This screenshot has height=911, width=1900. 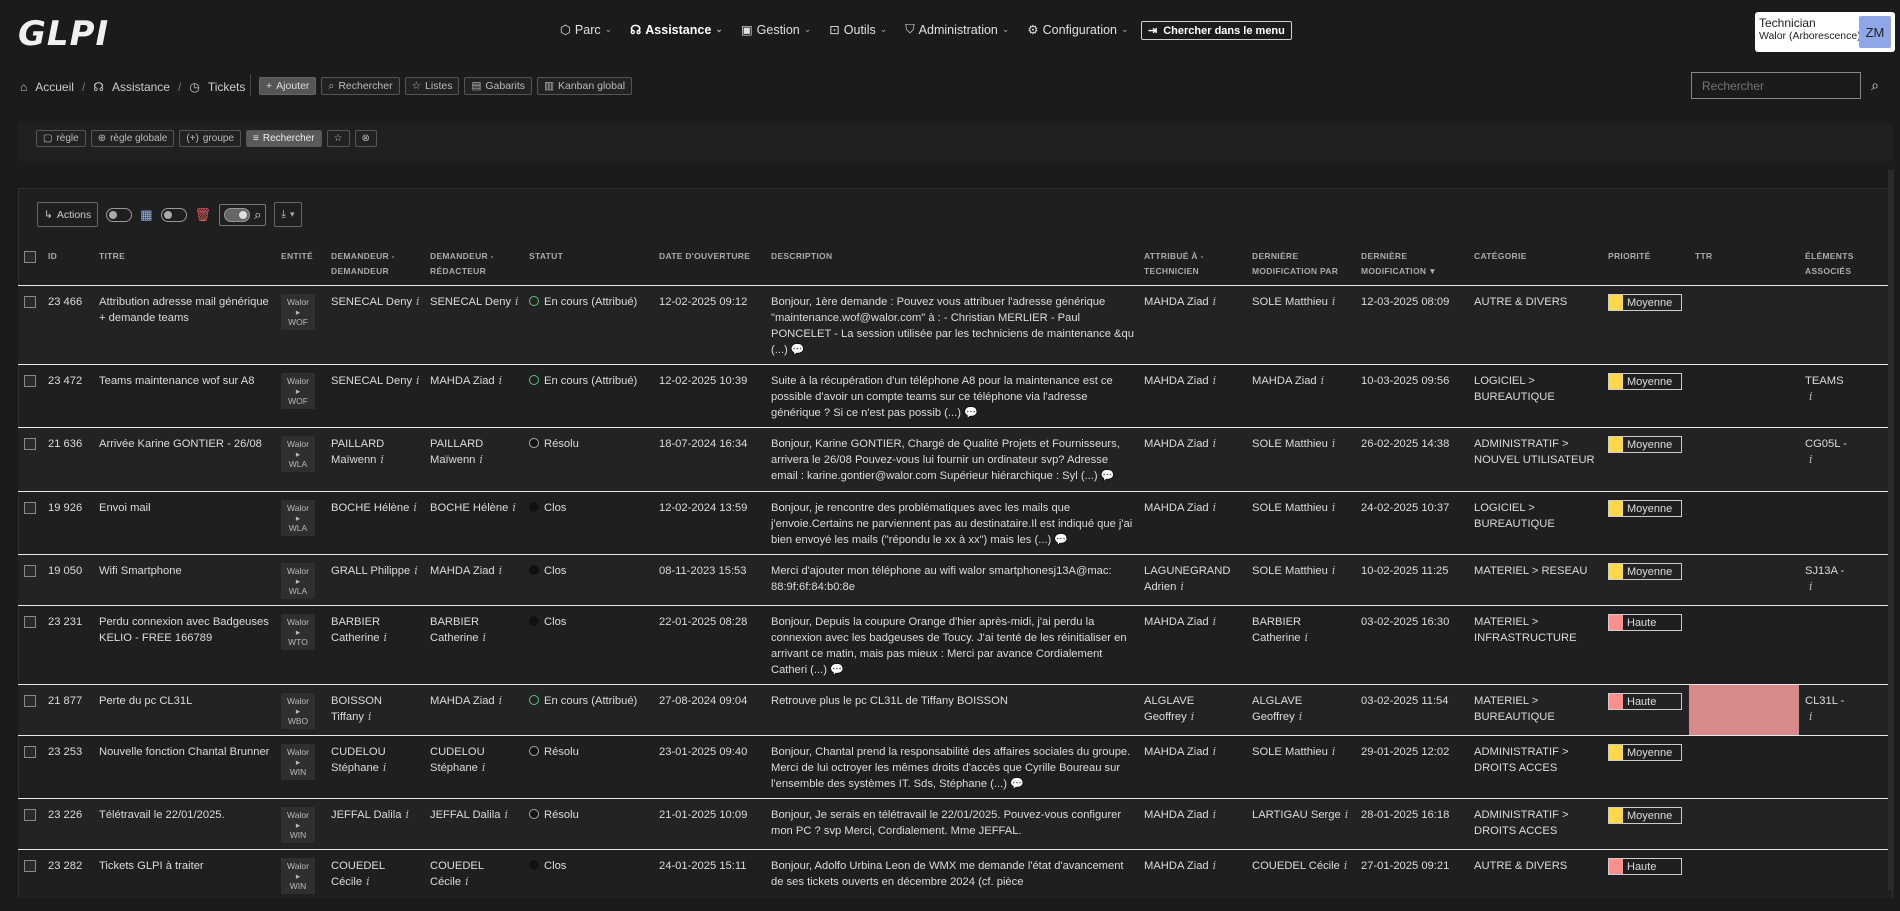 What do you see at coordinates (68, 214) in the screenshot?
I see `actions-button: ↳ Actions` at bounding box center [68, 214].